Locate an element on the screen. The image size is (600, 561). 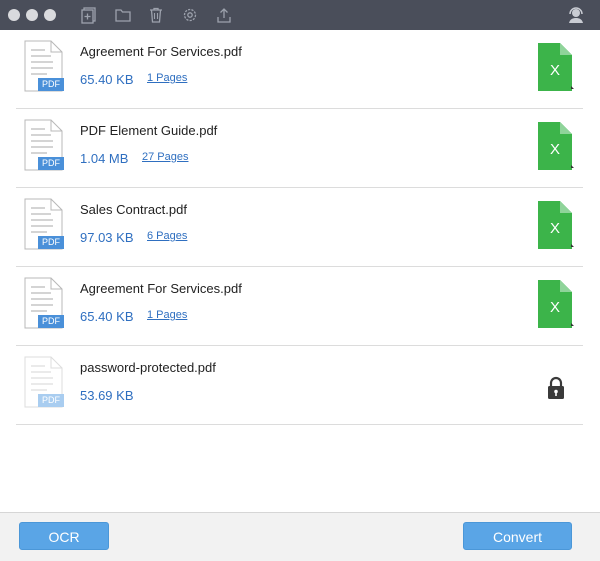
add-file-icon is located at coordinates (89, 15).